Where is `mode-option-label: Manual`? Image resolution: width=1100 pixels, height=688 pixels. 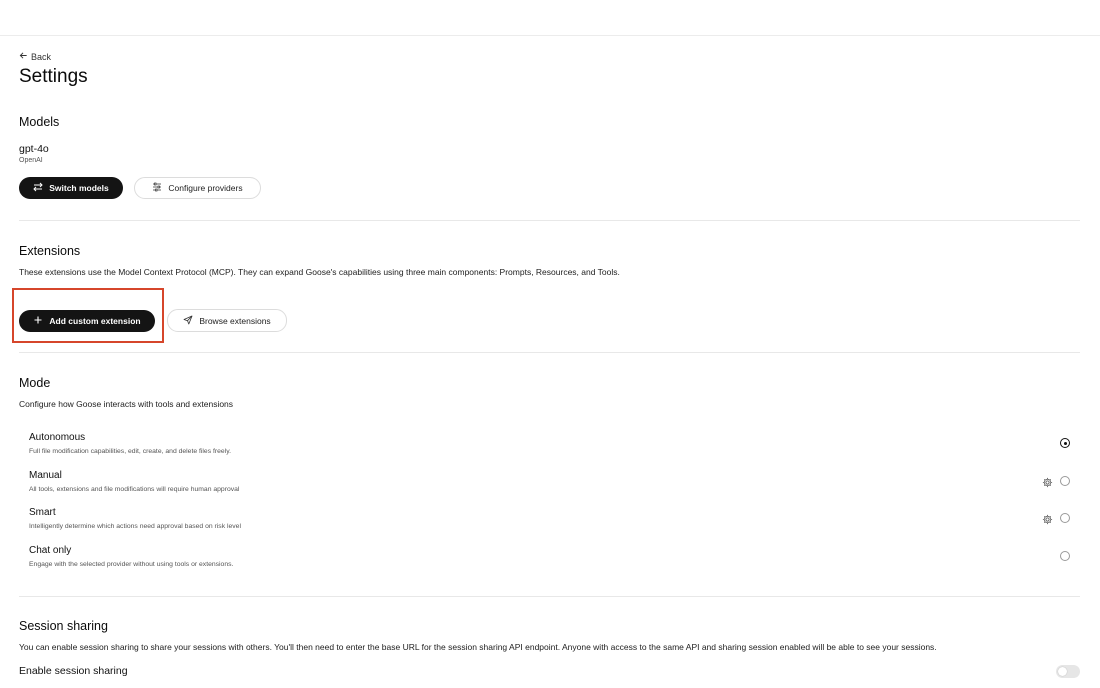 mode-option-label: Manual is located at coordinates (45, 475).